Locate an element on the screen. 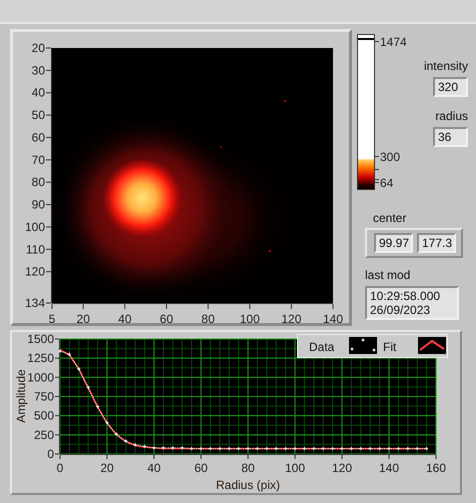 The width and height of the screenshot is (476, 503). indicator-label: center is located at coordinates (389, 218).